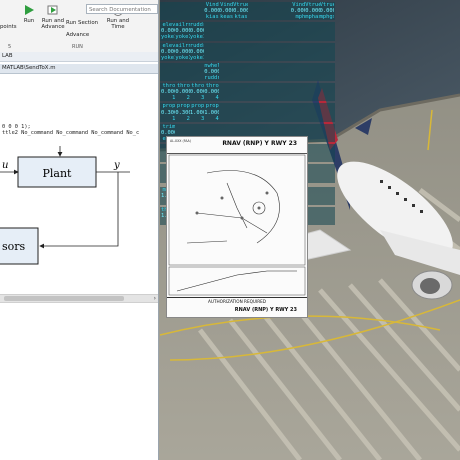 The height and width of the screenshot is (460, 460). I want to click on data-output-cell: ktas, so click(241, 17).